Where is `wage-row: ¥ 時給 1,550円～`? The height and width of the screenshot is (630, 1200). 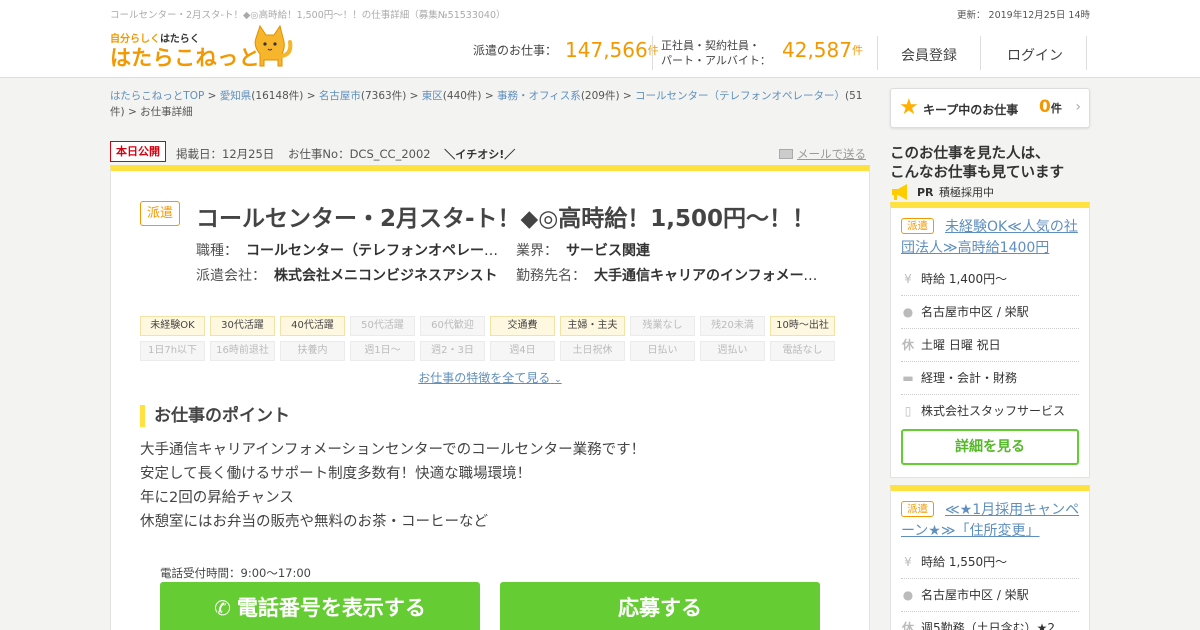
wage-row: ¥ 時給 1,550円～ is located at coordinates (990, 562).